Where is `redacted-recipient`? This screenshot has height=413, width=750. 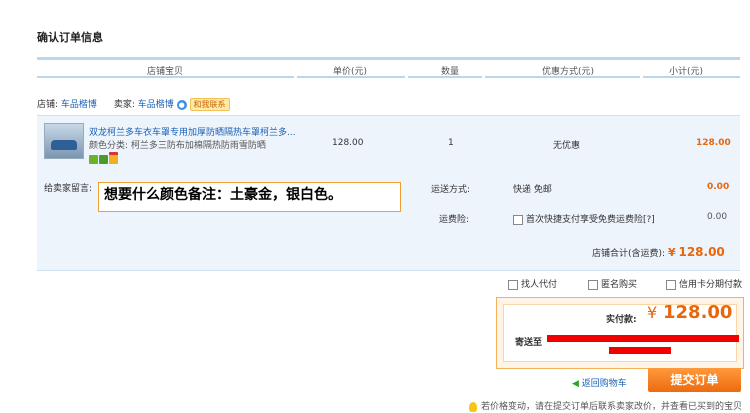 redacted-recipient is located at coordinates (640, 350).